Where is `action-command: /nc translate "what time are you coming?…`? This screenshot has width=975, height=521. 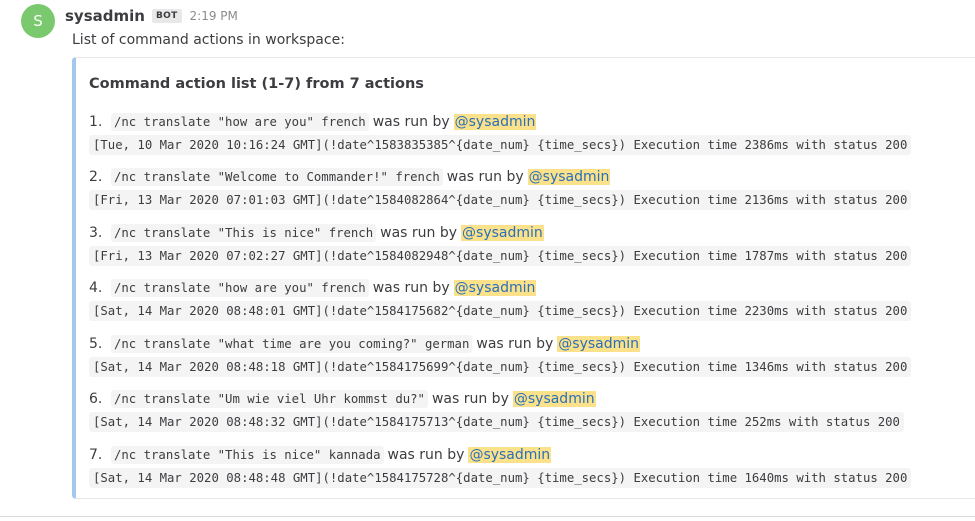
action-command: /nc translate "what time are you coming?… is located at coordinates (292, 344).